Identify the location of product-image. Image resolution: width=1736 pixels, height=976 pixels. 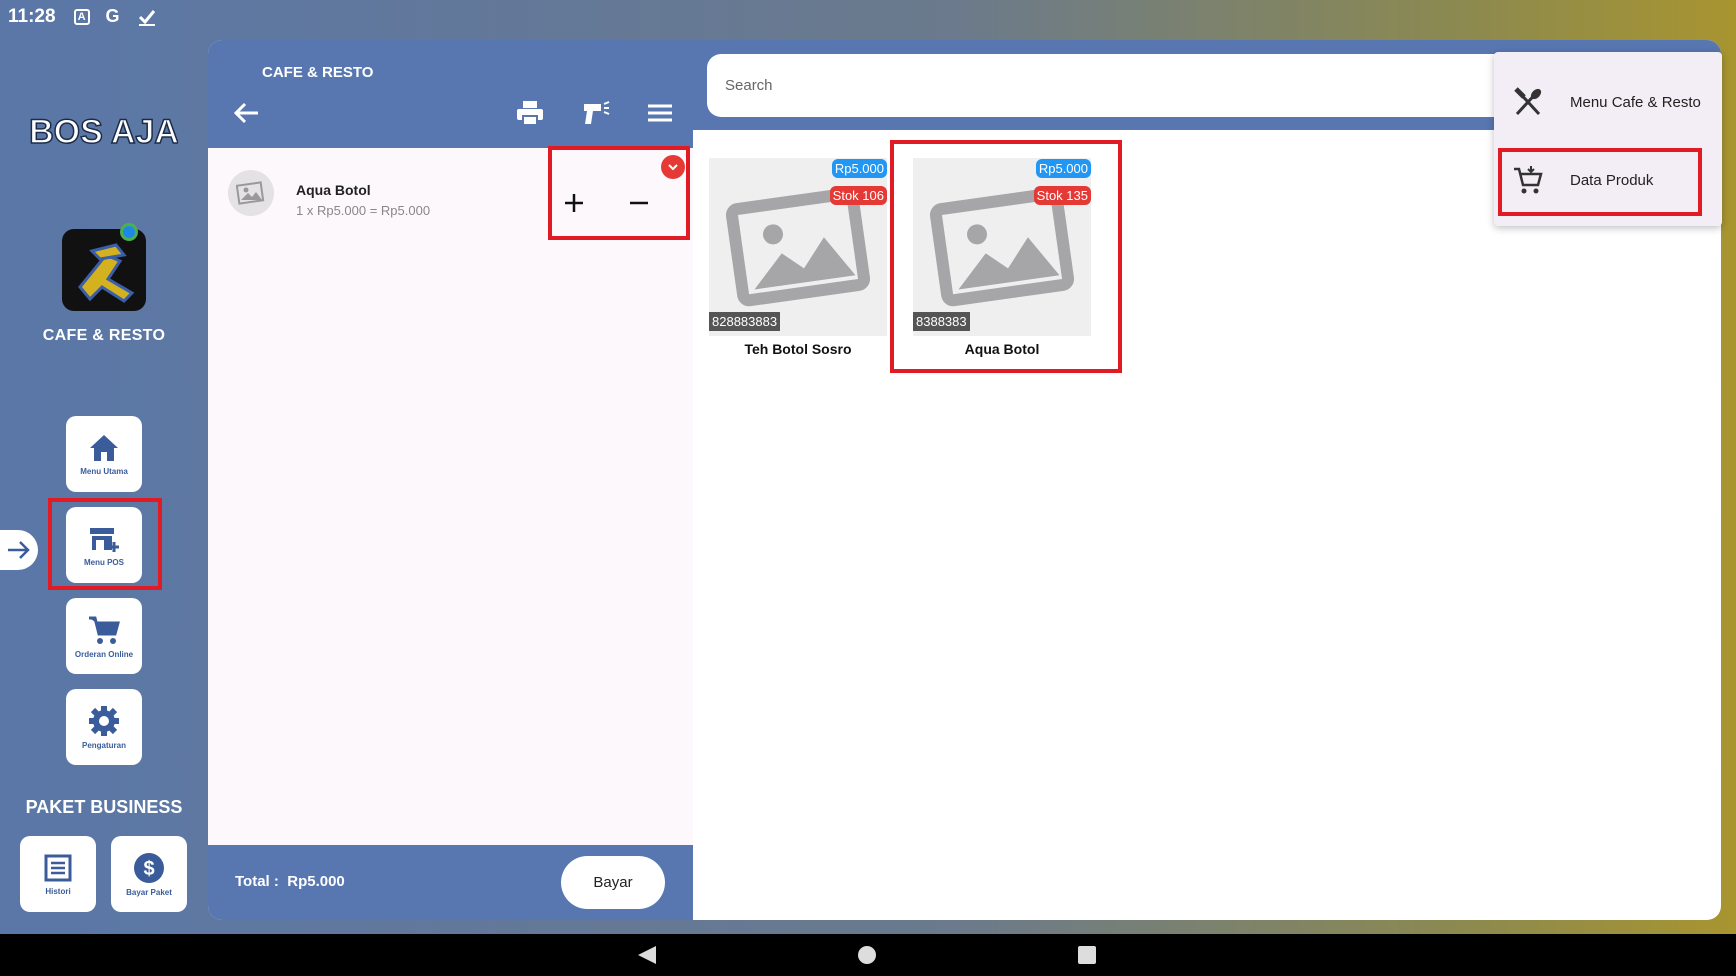
(798, 247).